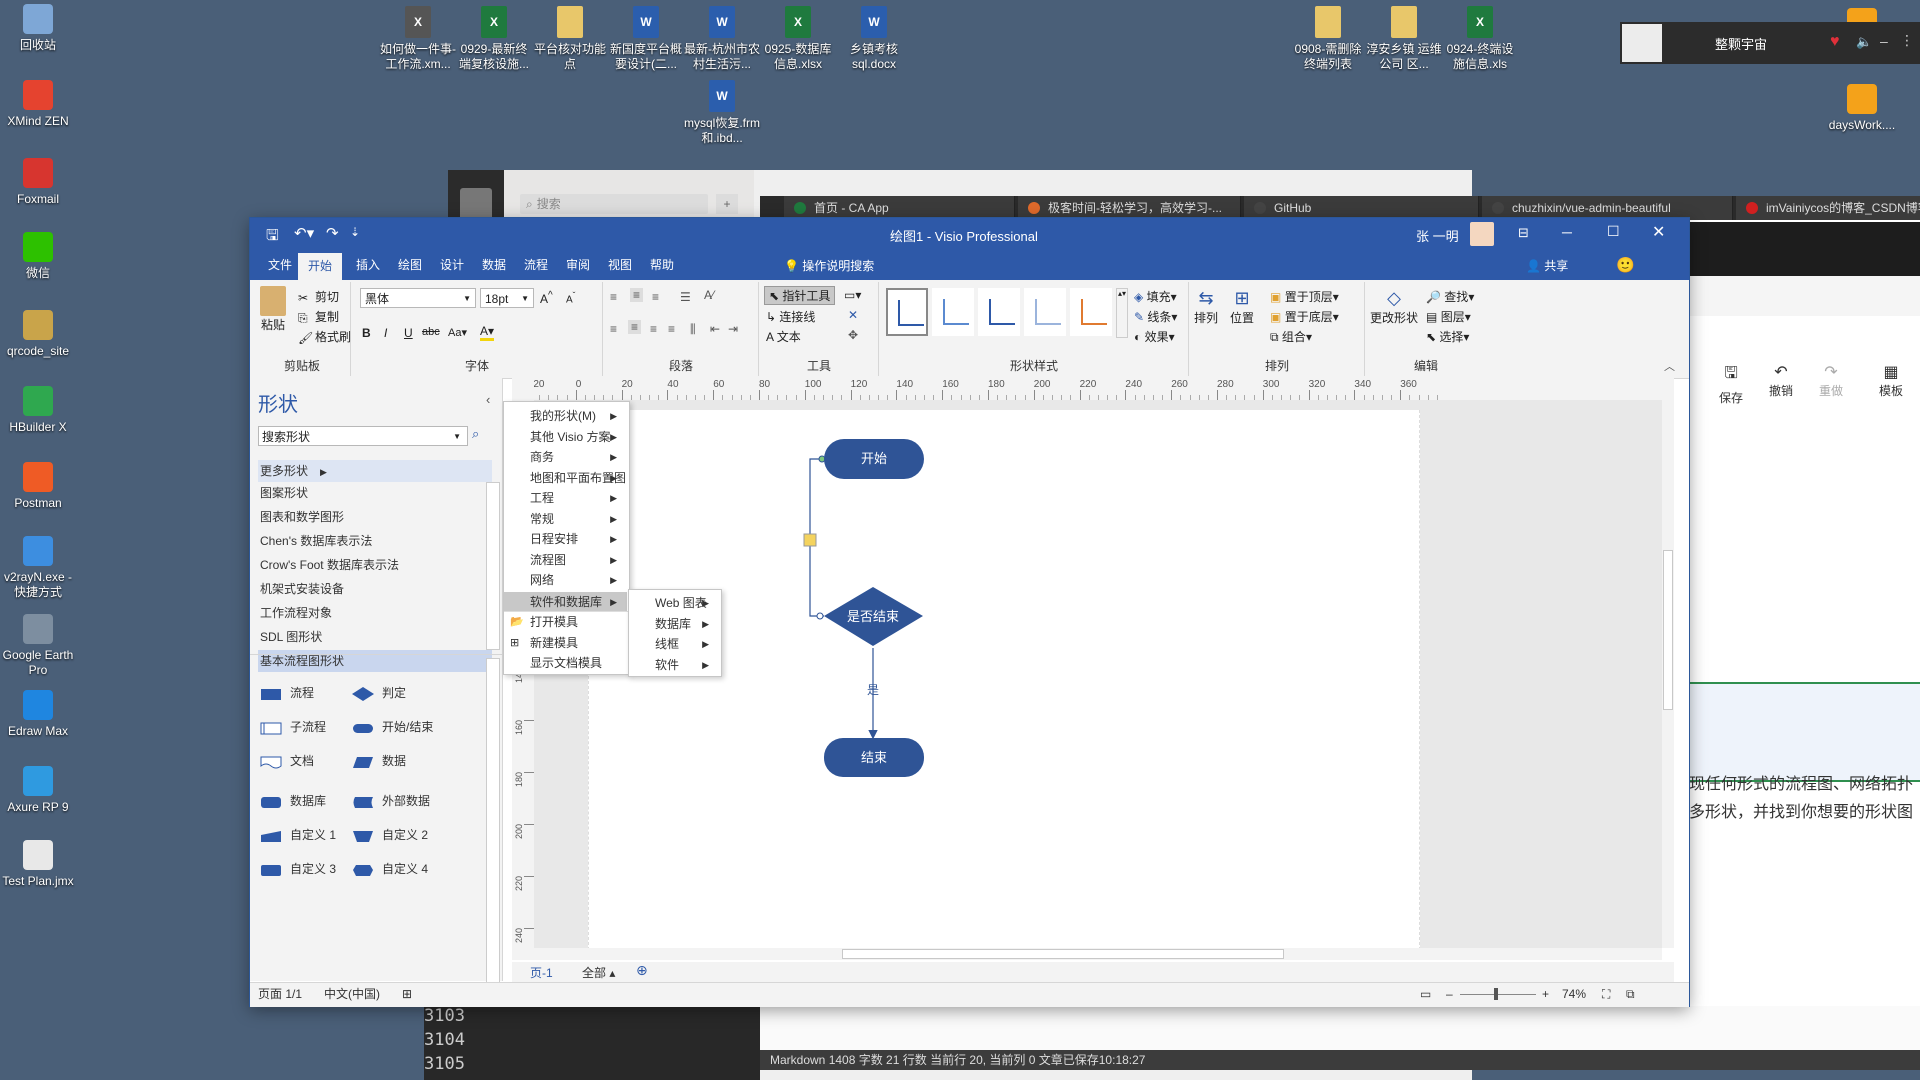  What do you see at coordinates (541, 972) in the screenshot?
I see `page-tab-1: 页-1` at bounding box center [541, 972].